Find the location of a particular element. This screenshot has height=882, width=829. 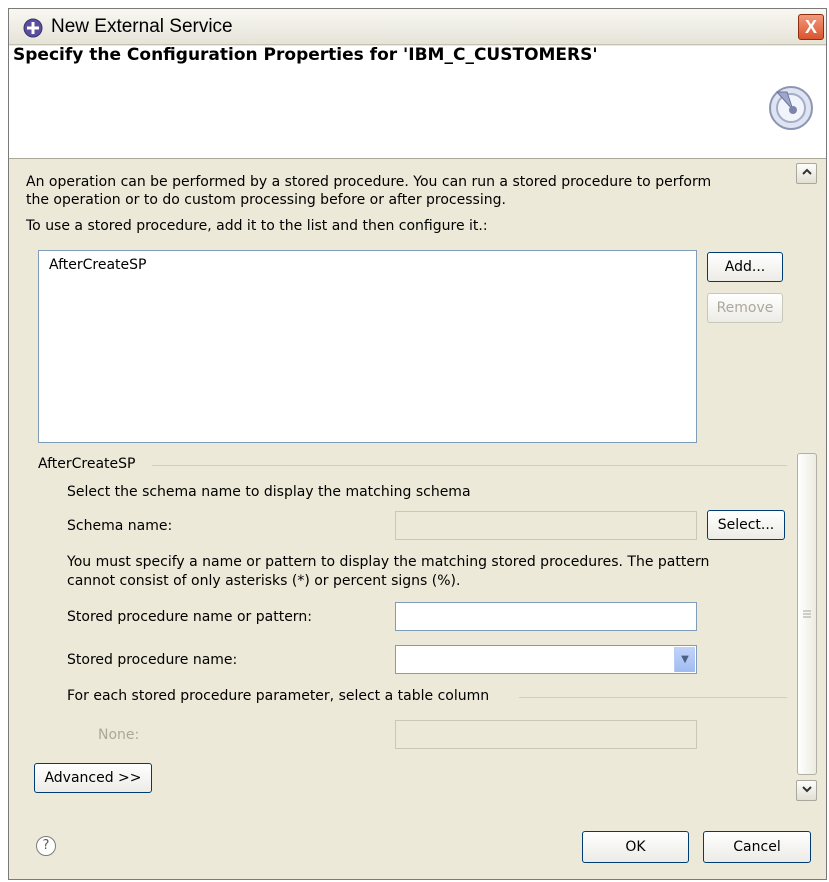

help-icon: ? is located at coordinates (46, 846).